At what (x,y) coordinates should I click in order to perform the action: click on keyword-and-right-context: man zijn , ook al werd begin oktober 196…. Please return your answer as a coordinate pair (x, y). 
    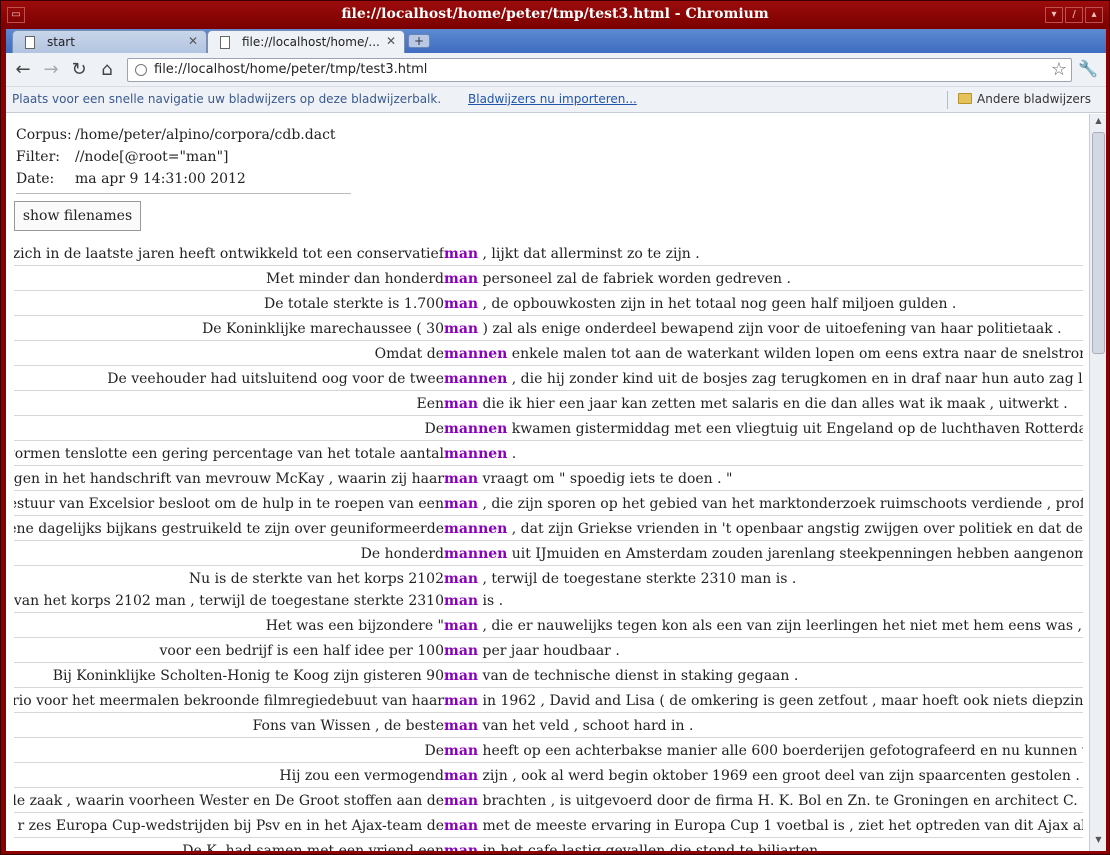
    Looking at the image, I should click on (762, 776).